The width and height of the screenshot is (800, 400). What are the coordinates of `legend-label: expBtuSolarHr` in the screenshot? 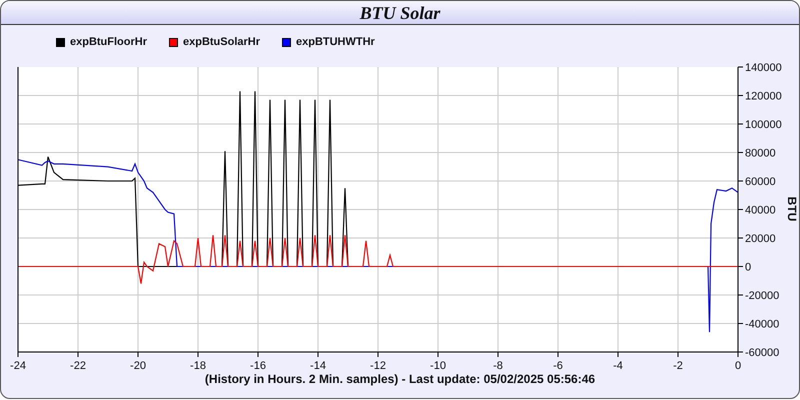 It's located at (221, 42).